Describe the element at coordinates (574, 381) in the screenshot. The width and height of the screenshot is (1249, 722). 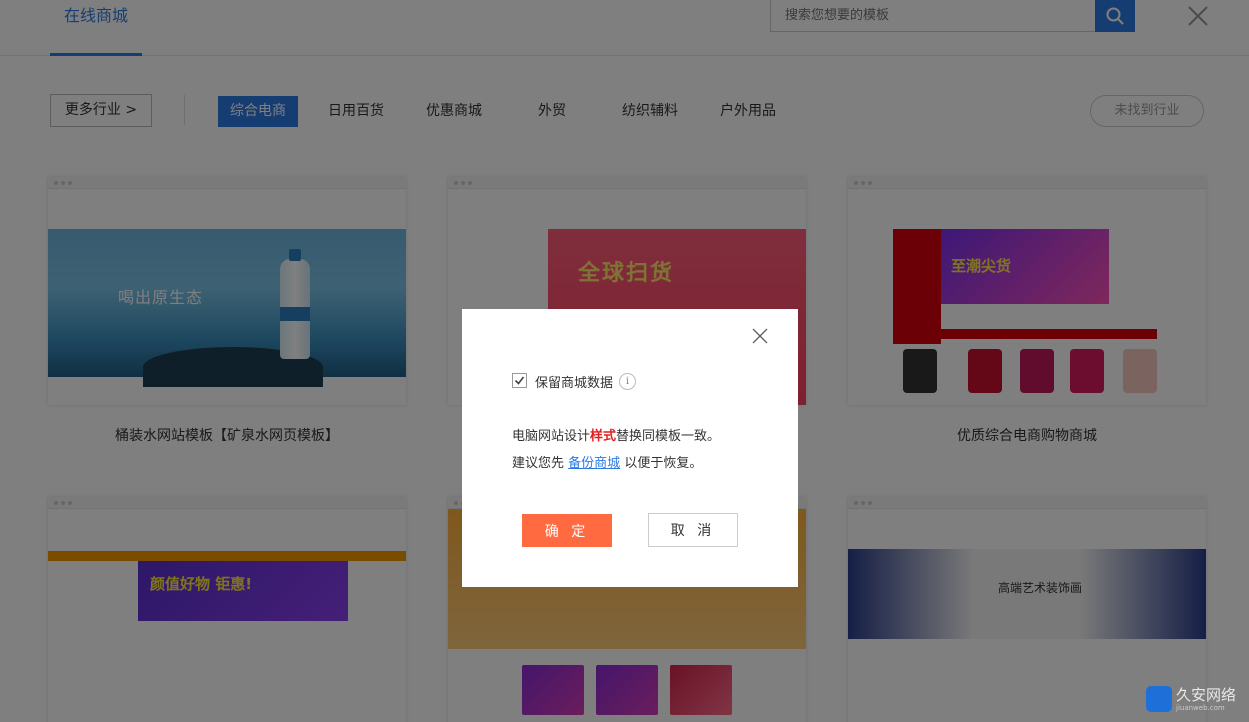
I see `keep-data-label: 保留商城数据` at that location.